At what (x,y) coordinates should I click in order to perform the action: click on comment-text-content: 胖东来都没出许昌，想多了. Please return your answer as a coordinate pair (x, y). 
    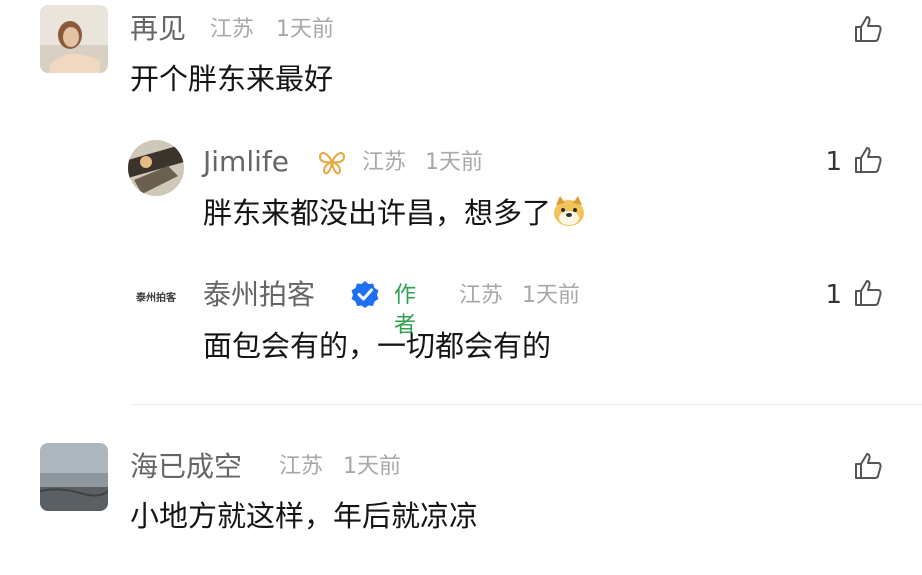
    Looking at the image, I should click on (377, 213).